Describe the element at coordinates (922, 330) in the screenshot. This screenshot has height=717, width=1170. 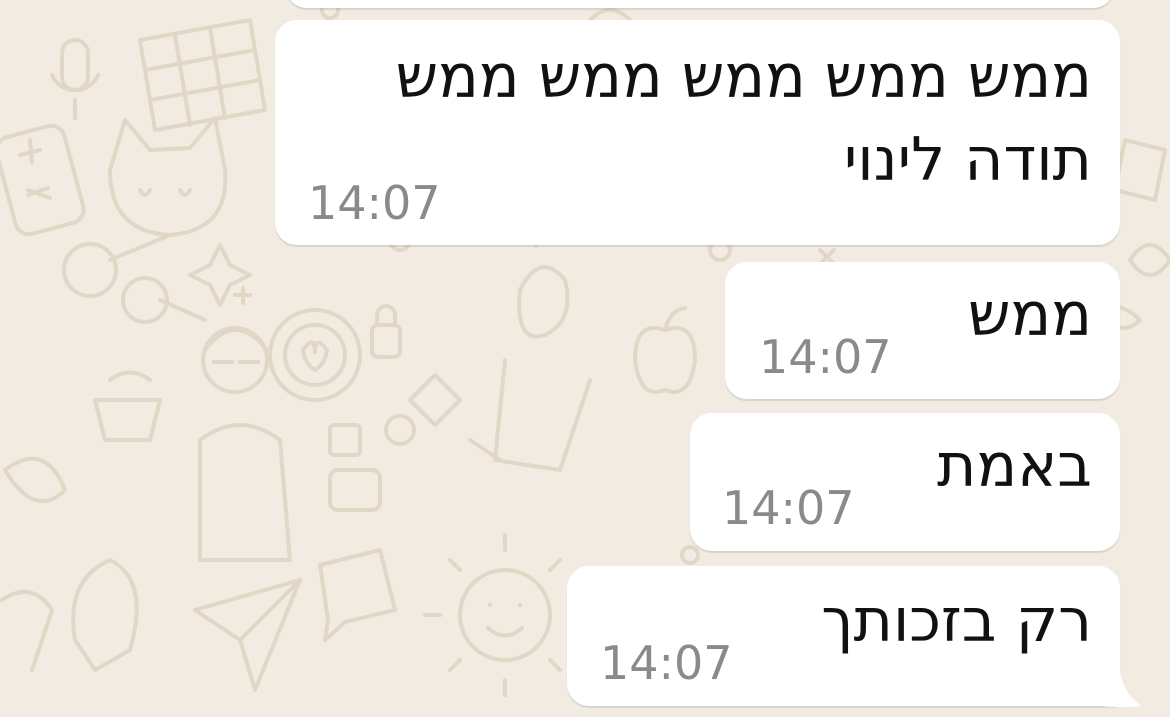
I see `message-bubble: ממש 14:07` at that location.